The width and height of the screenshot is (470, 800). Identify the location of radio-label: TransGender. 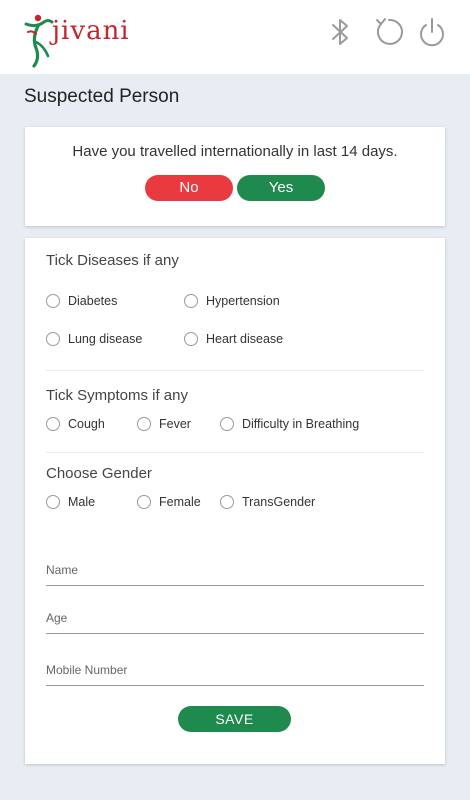
(279, 502).